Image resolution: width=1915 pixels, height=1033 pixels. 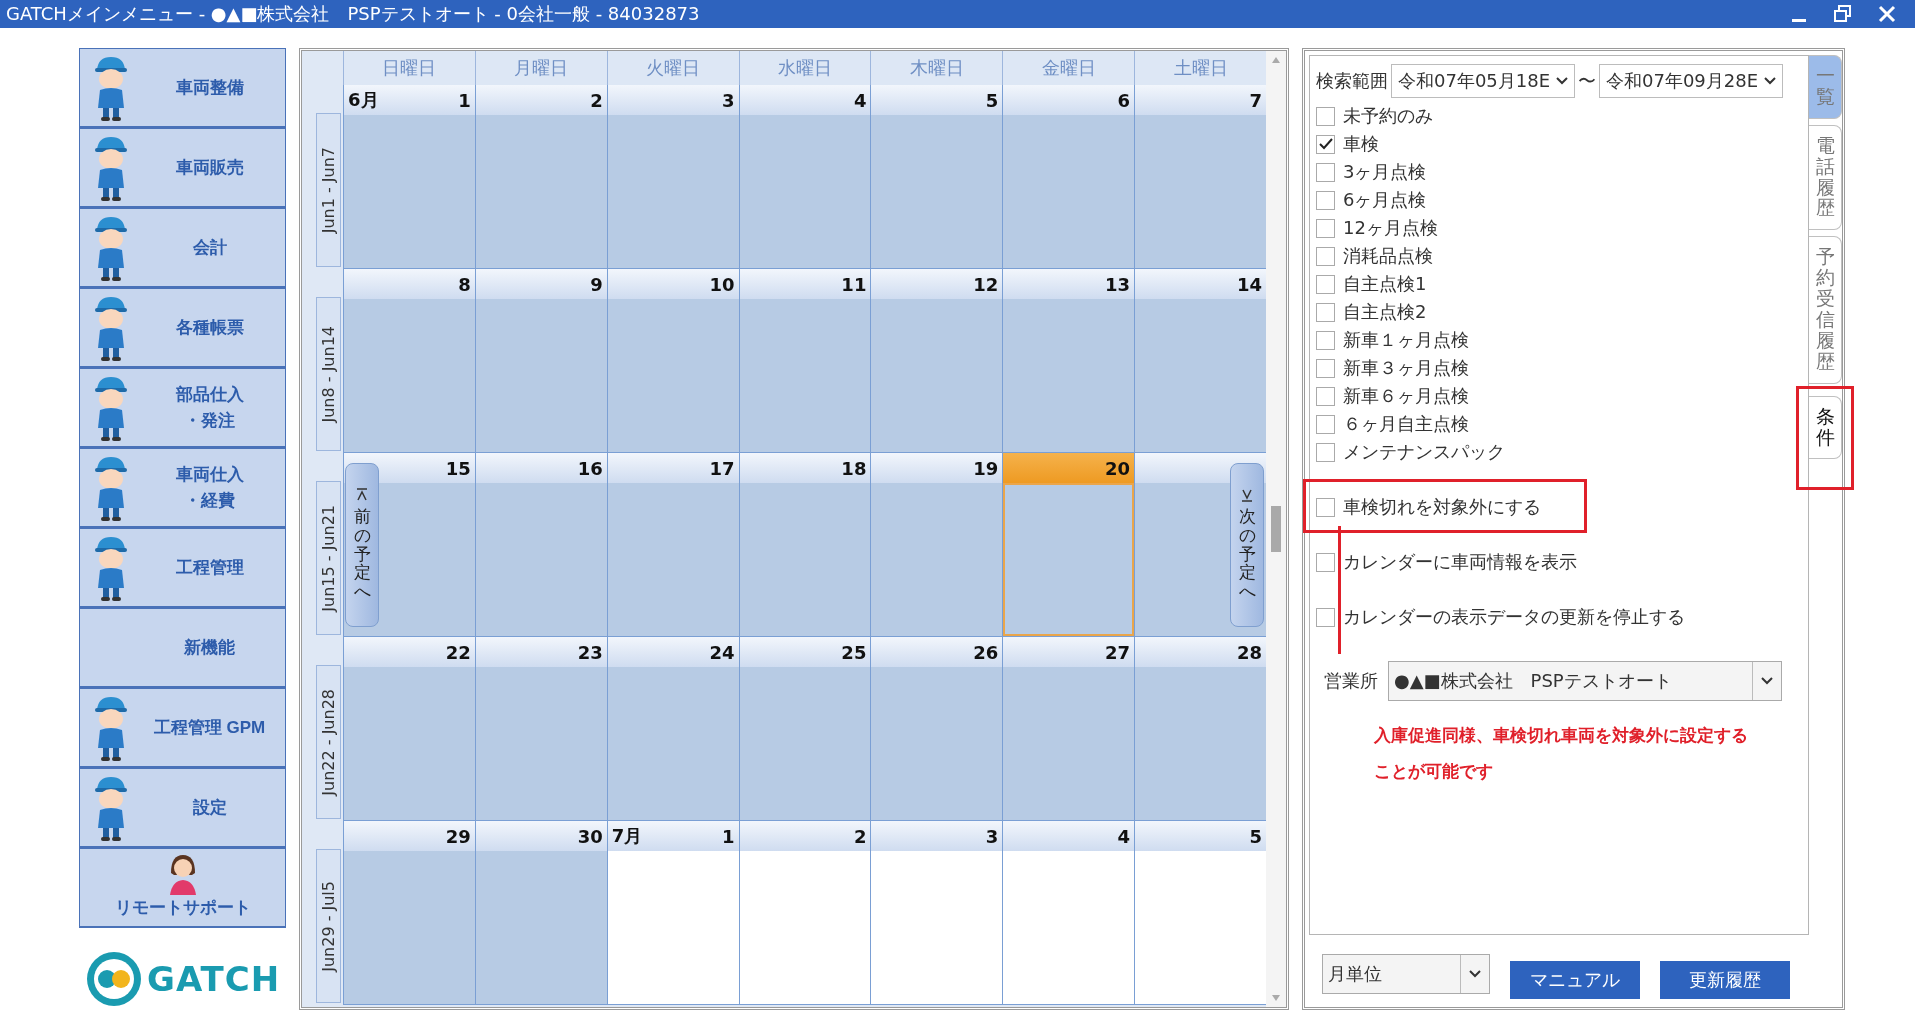 I want to click on day-cell: 18, so click(x=804, y=545).